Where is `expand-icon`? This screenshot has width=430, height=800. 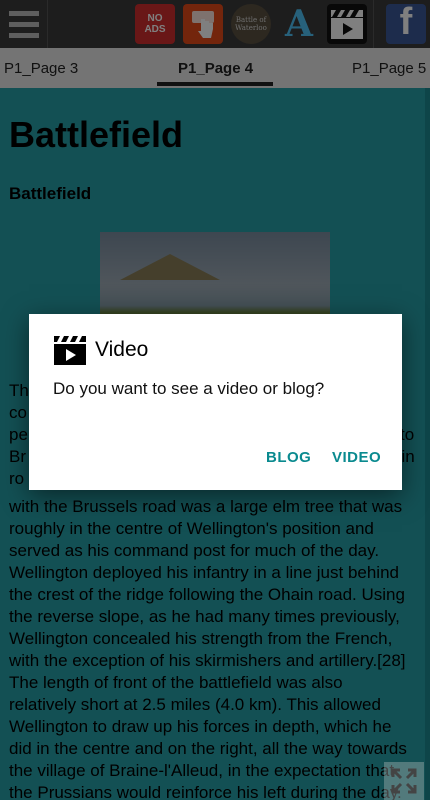
expand-icon is located at coordinates (404, 781).